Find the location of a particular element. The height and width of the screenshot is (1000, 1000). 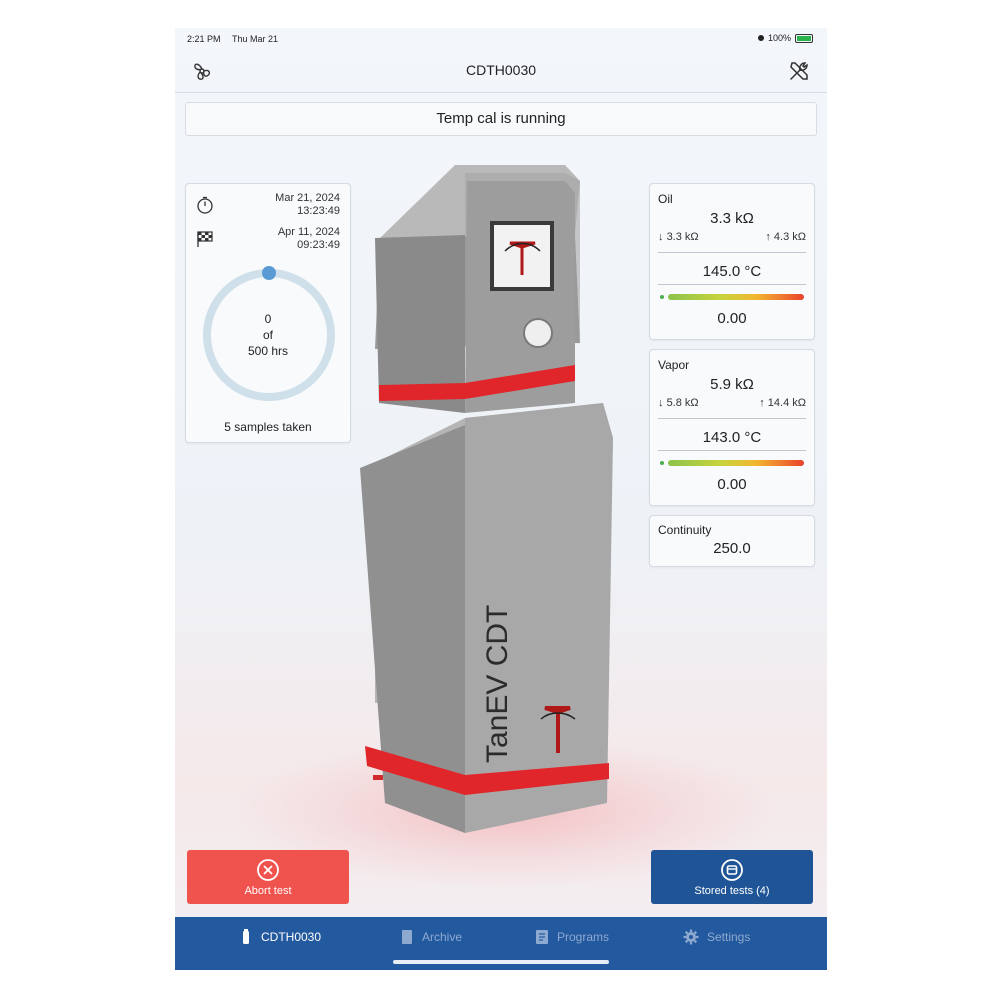

continuity-title: Continuity is located at coordinates (685, 530).